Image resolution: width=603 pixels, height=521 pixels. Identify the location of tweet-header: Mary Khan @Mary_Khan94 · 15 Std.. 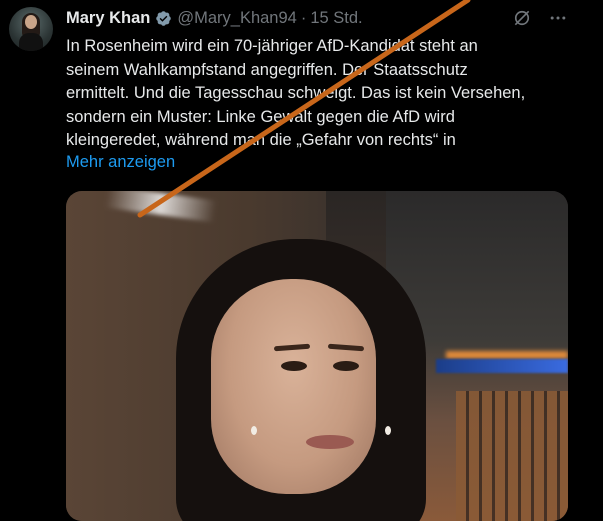
(214, 18).